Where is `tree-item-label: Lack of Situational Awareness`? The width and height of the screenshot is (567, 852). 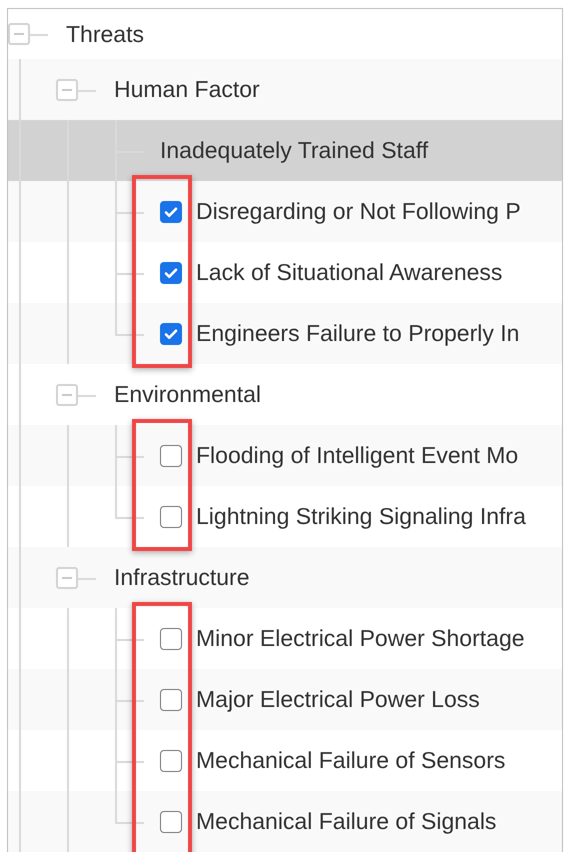 tree-item-label: Lack of Situational Awareness is located at coordinates (349, 272).